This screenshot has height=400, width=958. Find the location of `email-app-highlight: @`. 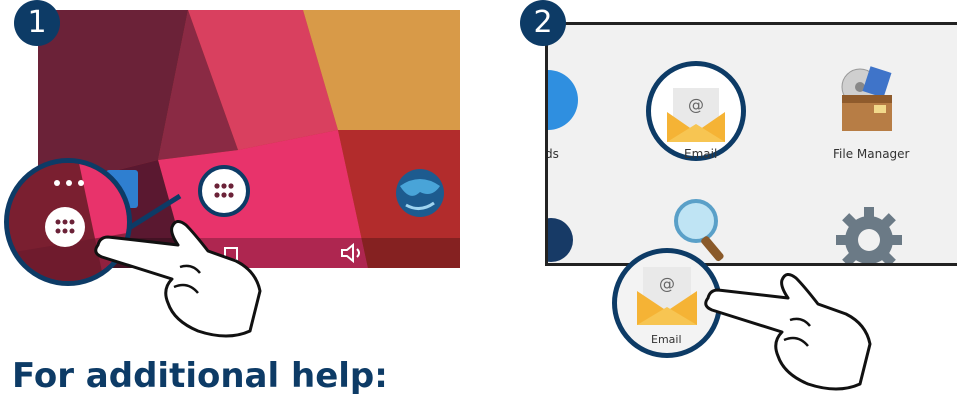

email-app-highlight: @ is located at coordinates (696, 111).